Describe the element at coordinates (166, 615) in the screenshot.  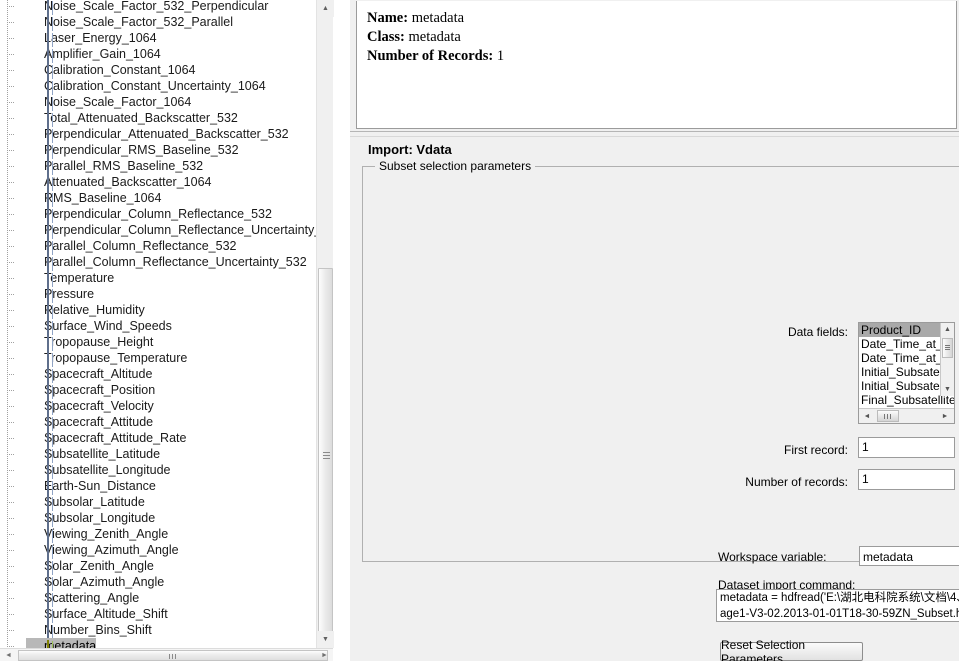
I see `tree-item: Surface_Altitude_Shift` at that location.